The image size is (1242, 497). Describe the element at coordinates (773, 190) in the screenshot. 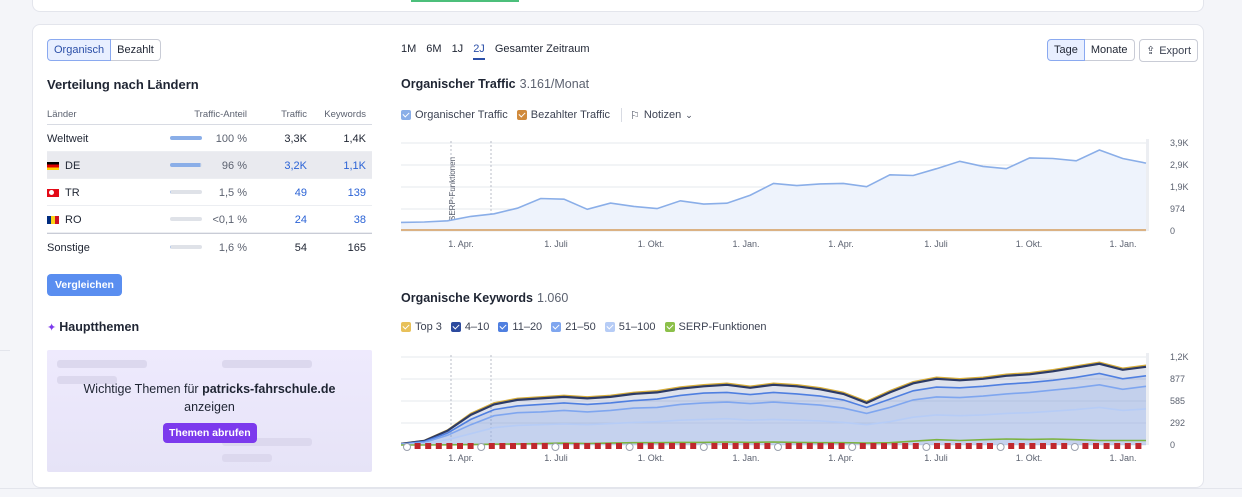

I see `organic-traffic-area` at that location.